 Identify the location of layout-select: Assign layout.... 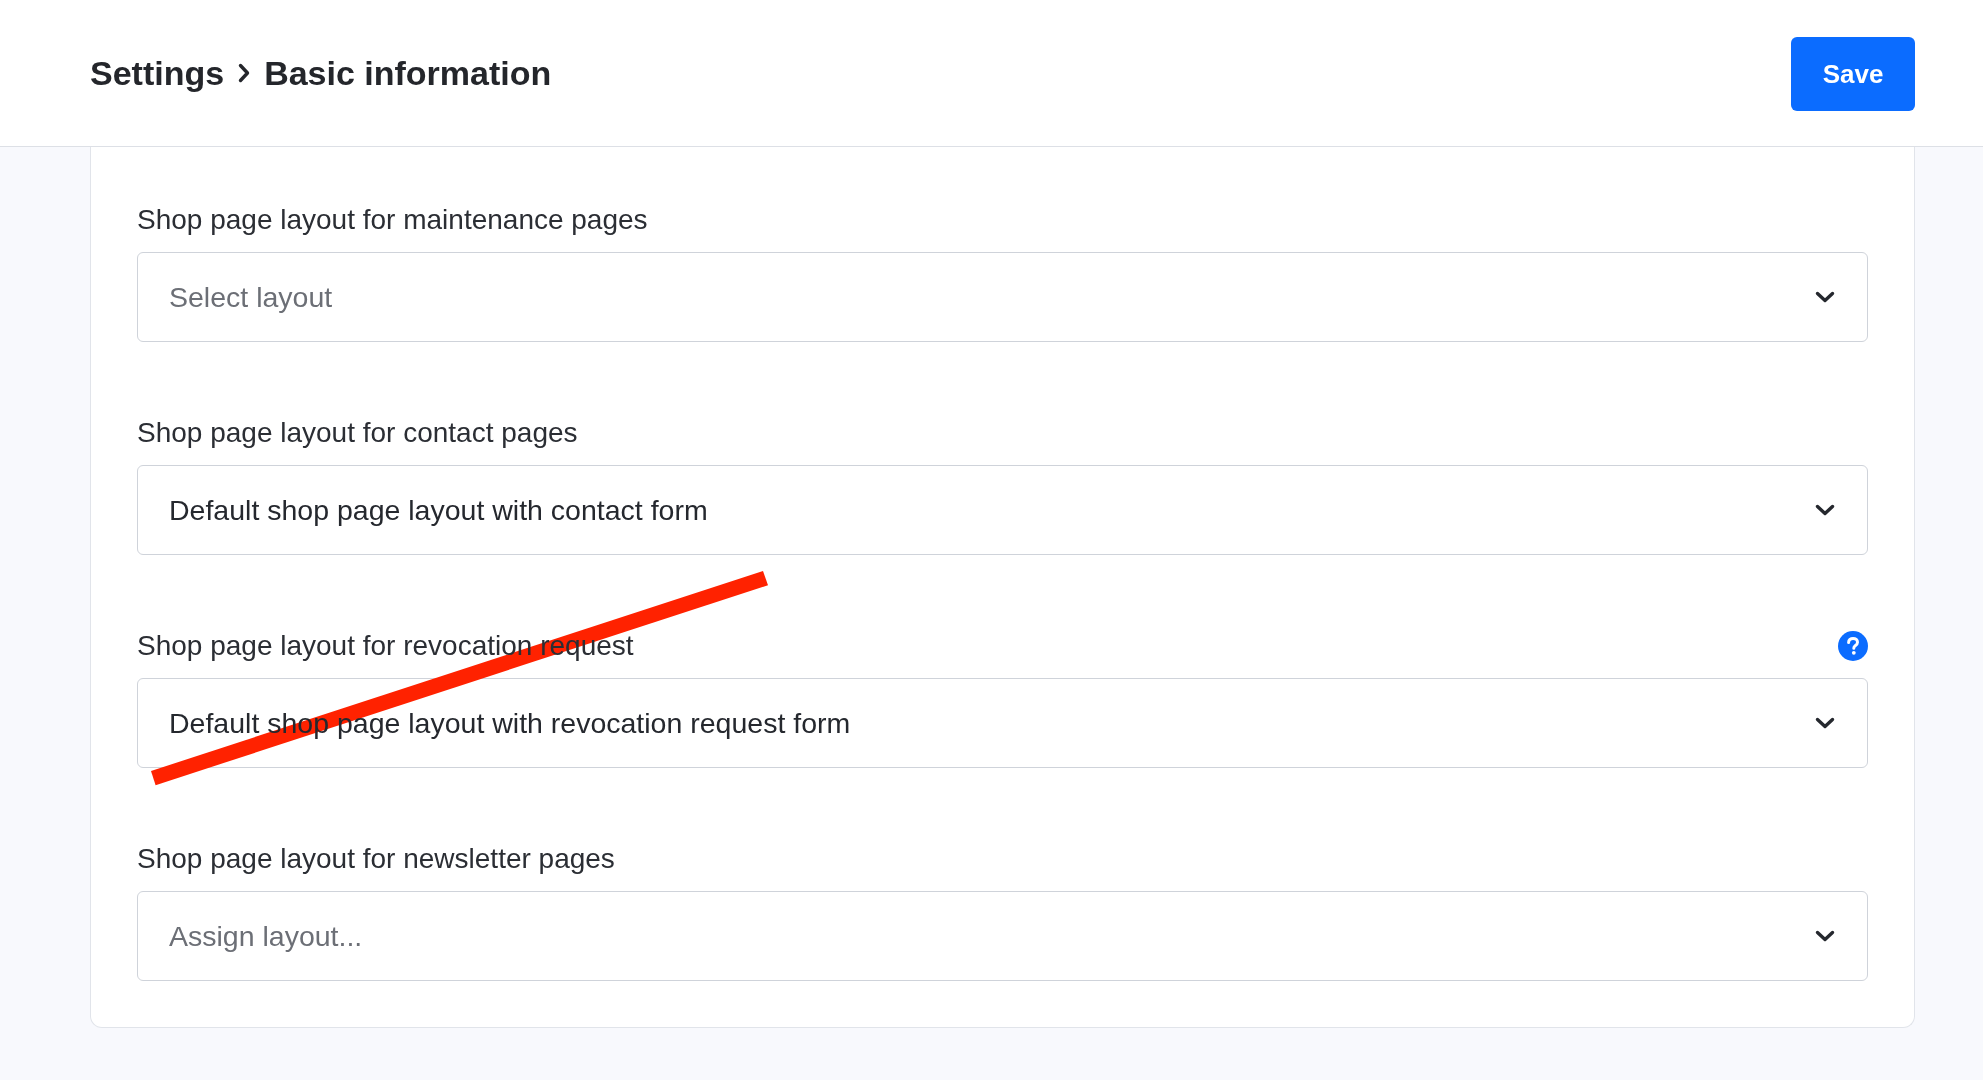
(1002, 936).